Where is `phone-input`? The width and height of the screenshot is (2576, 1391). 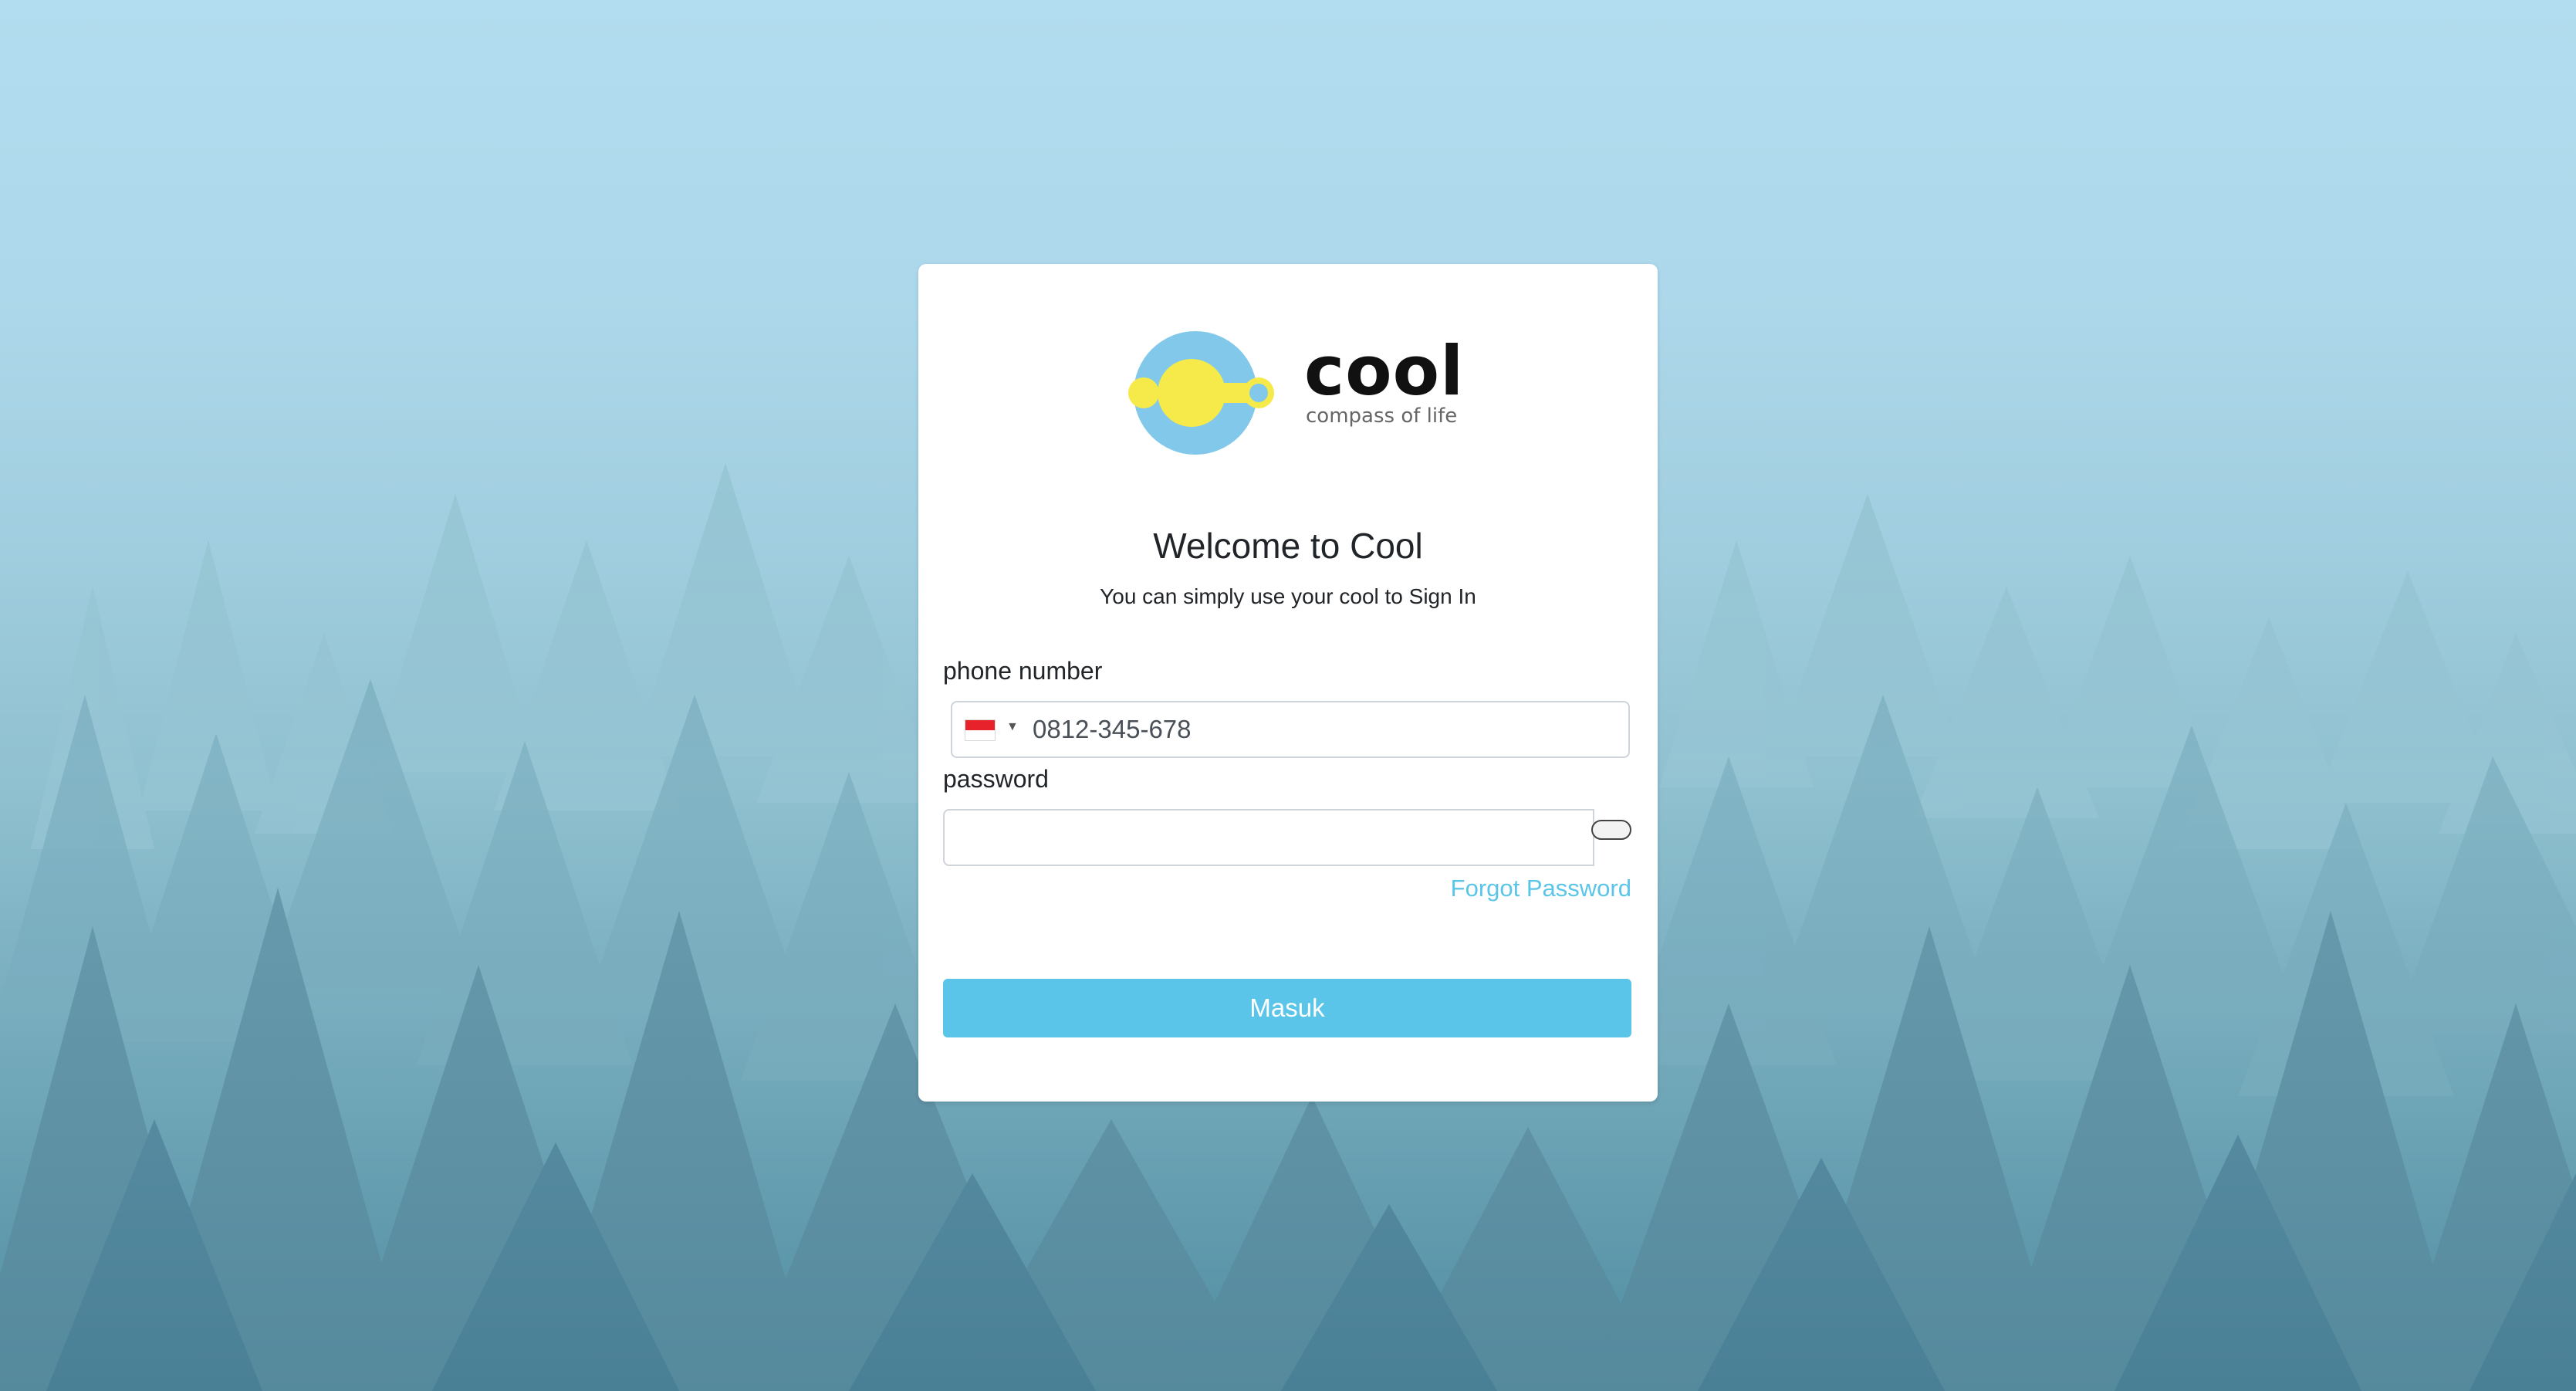
phone-input is located at coordinates (1326, 730).